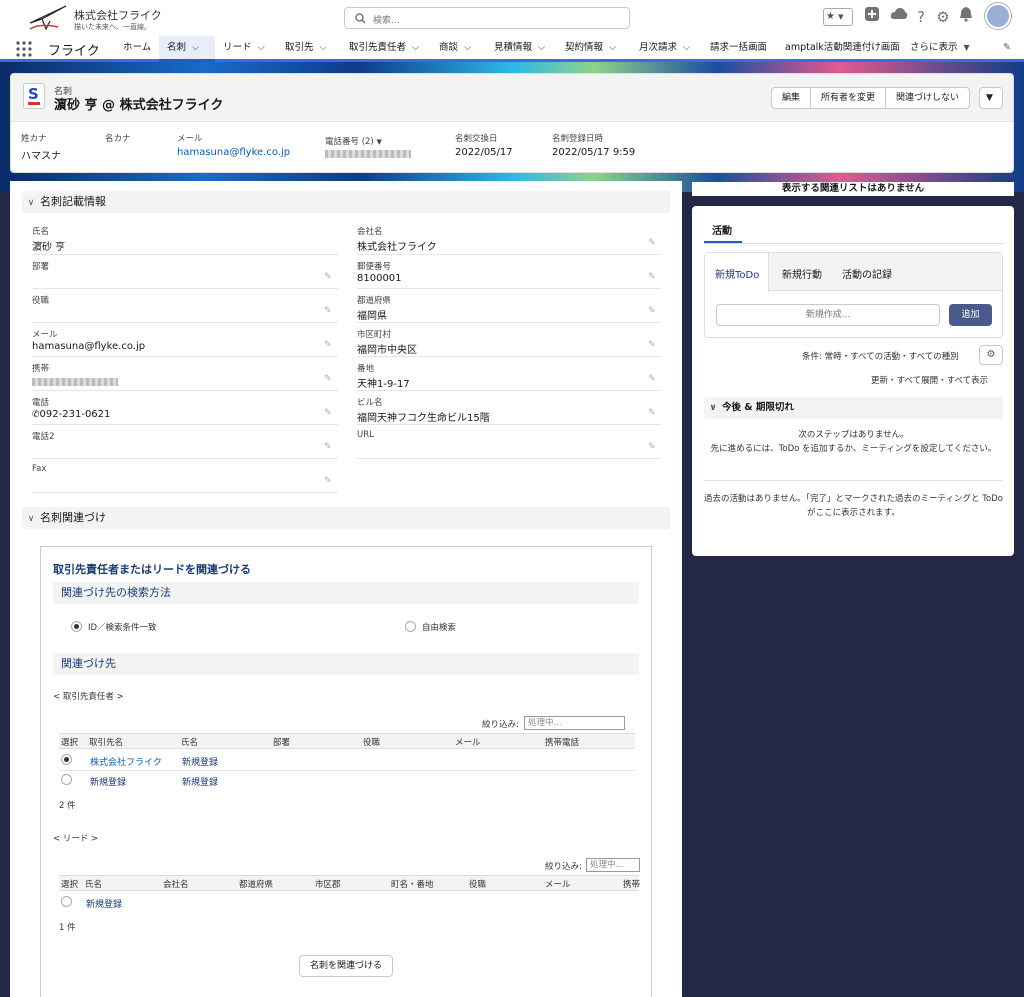 Image resolution: width=1024 pixels, height=997 pixels. Describe the element at coordinates (187, 49) in the screenshot. I see `nav-item-business-cards: 名刺 ⌵` at that location.